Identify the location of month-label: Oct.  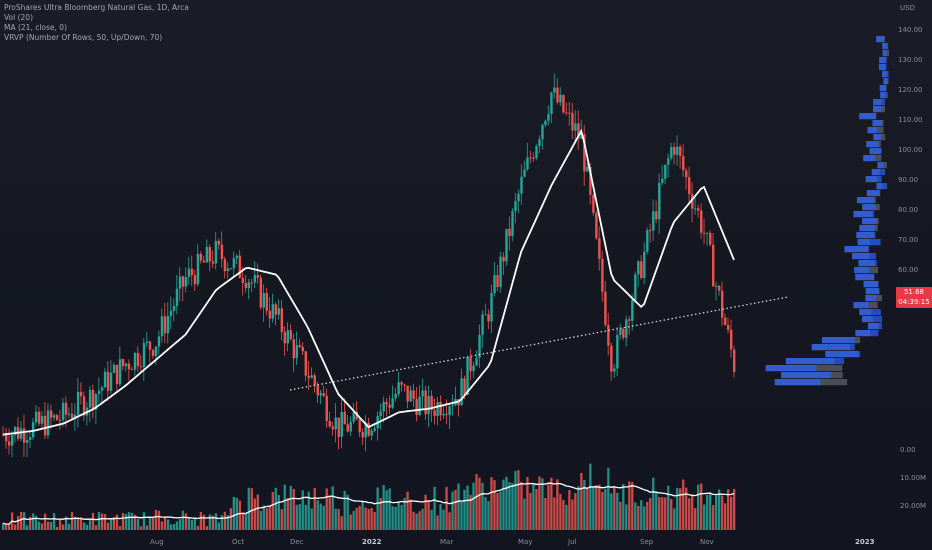
(238, 542).